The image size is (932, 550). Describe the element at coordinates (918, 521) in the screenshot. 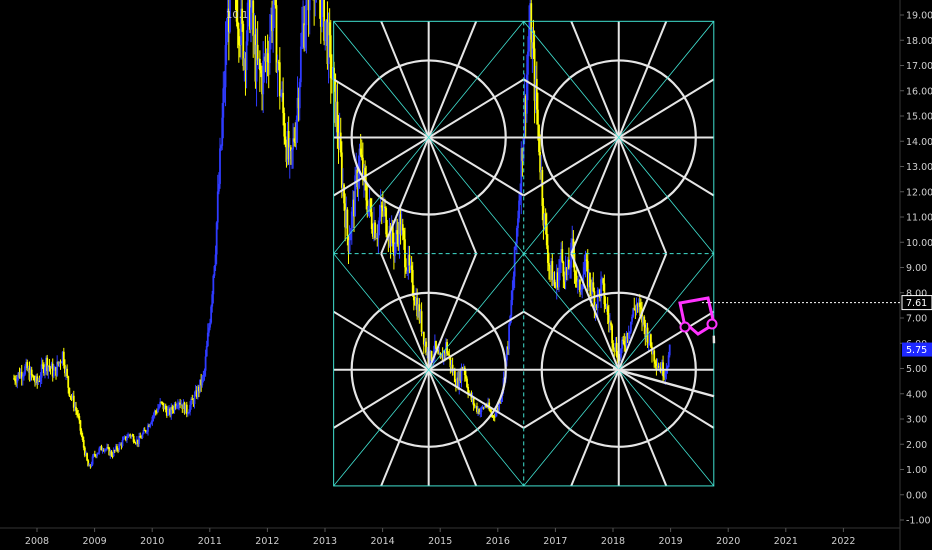

I see `y-tick-label: -1.00` at that location.